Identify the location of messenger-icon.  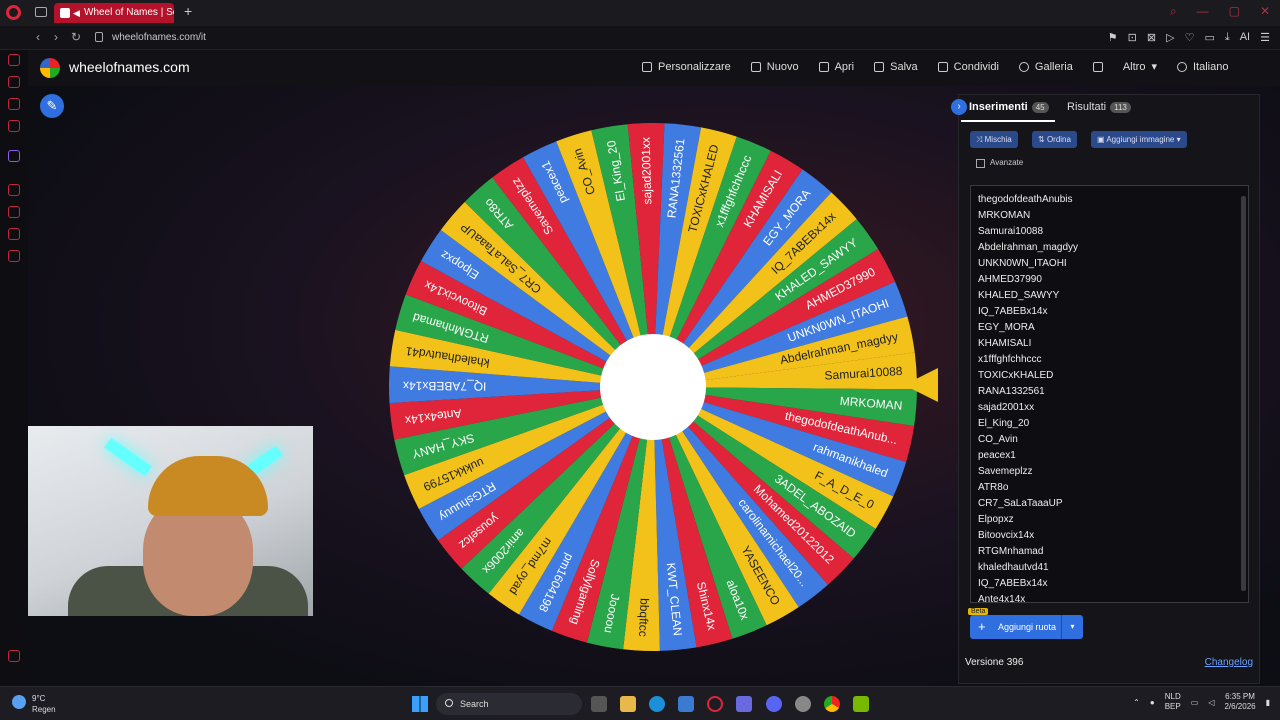
(14, 82).